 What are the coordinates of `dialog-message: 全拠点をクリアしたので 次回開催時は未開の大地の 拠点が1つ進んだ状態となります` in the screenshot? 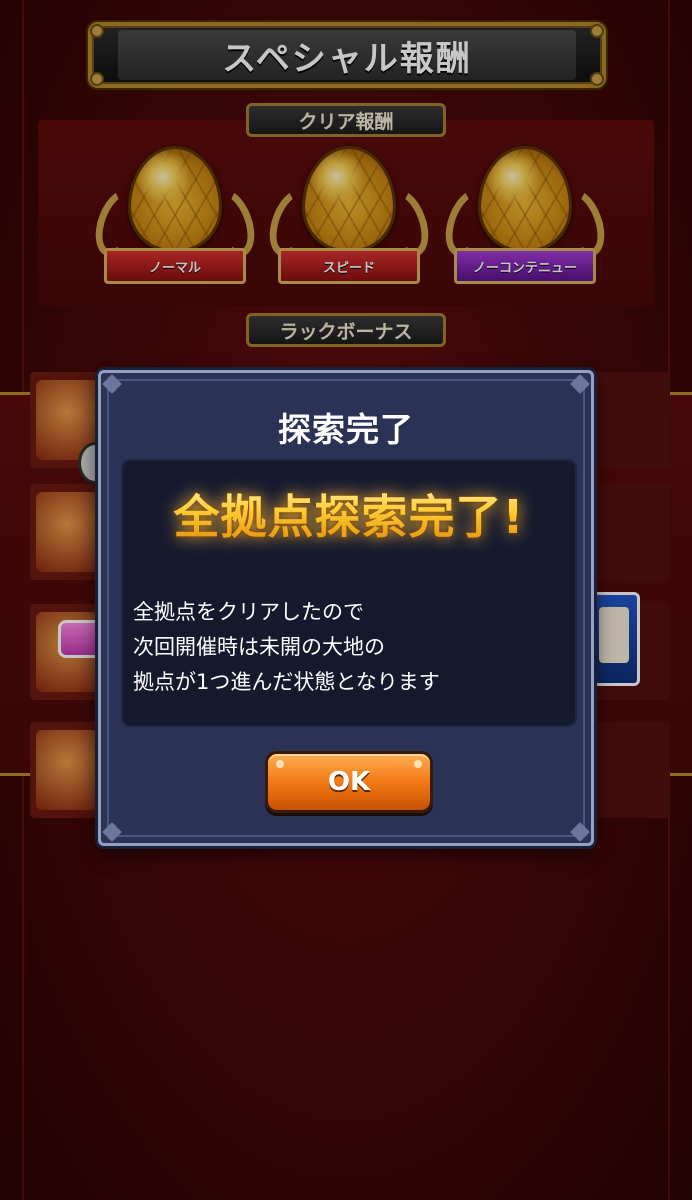 It's located at (350, 647).